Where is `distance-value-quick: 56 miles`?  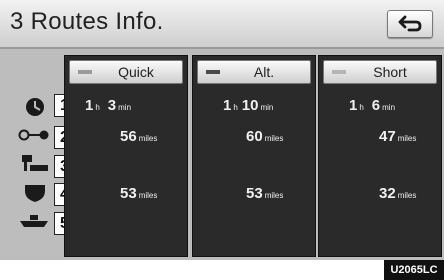 distance-value-quick: 56 miles is located at coordinates (139, 136).